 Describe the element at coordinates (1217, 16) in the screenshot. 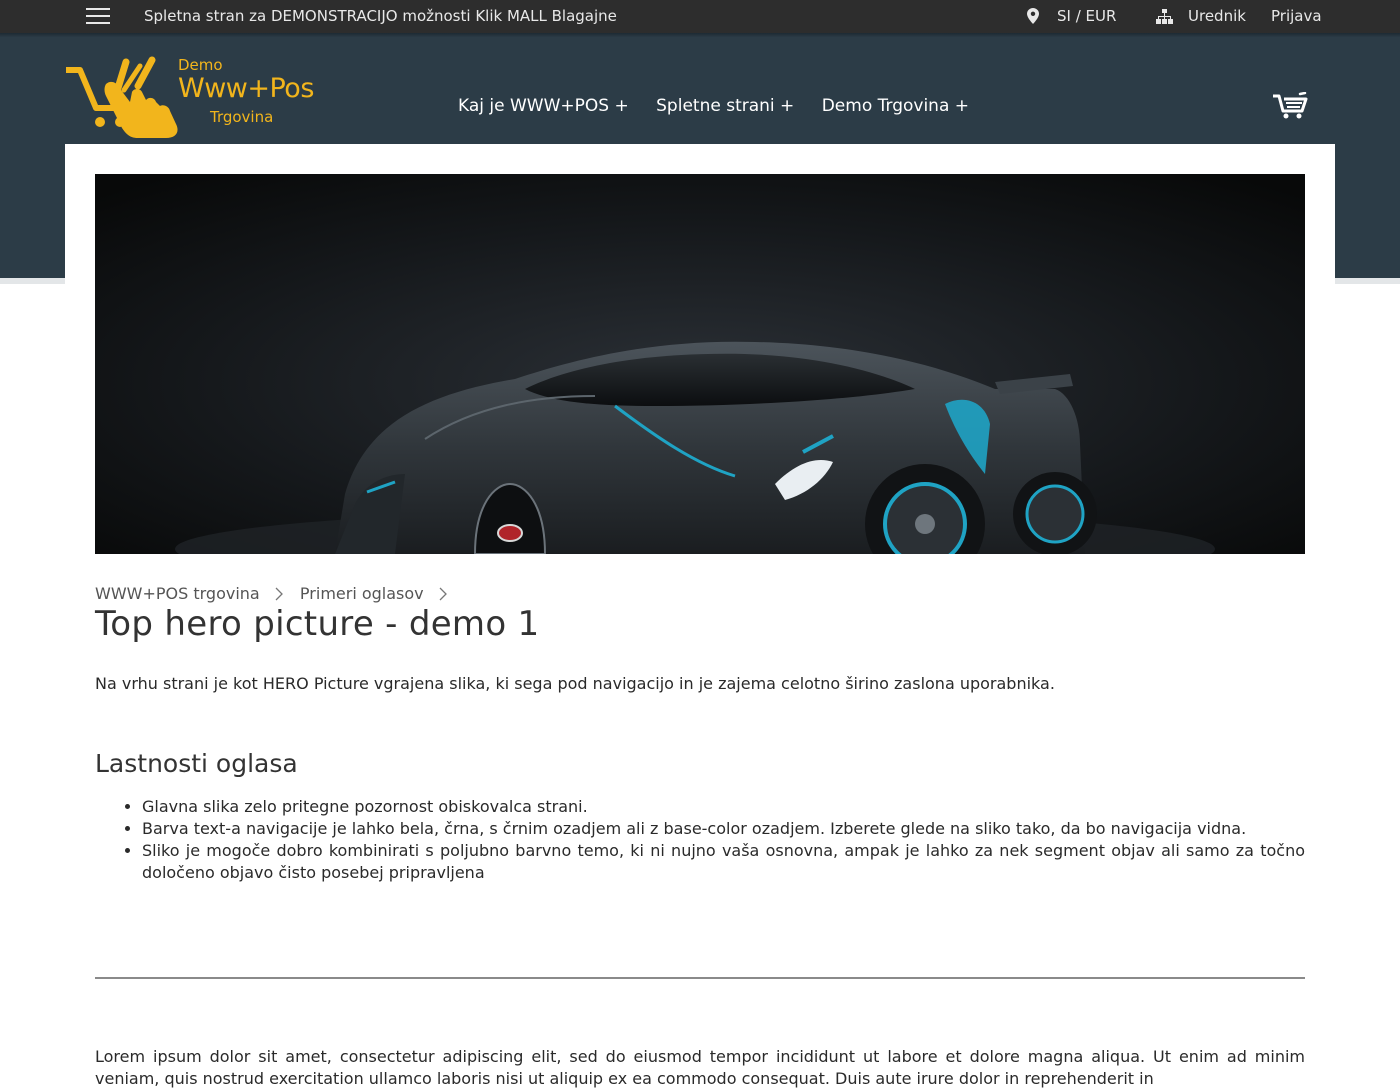

I see `editor-link: Urednik` at that location.